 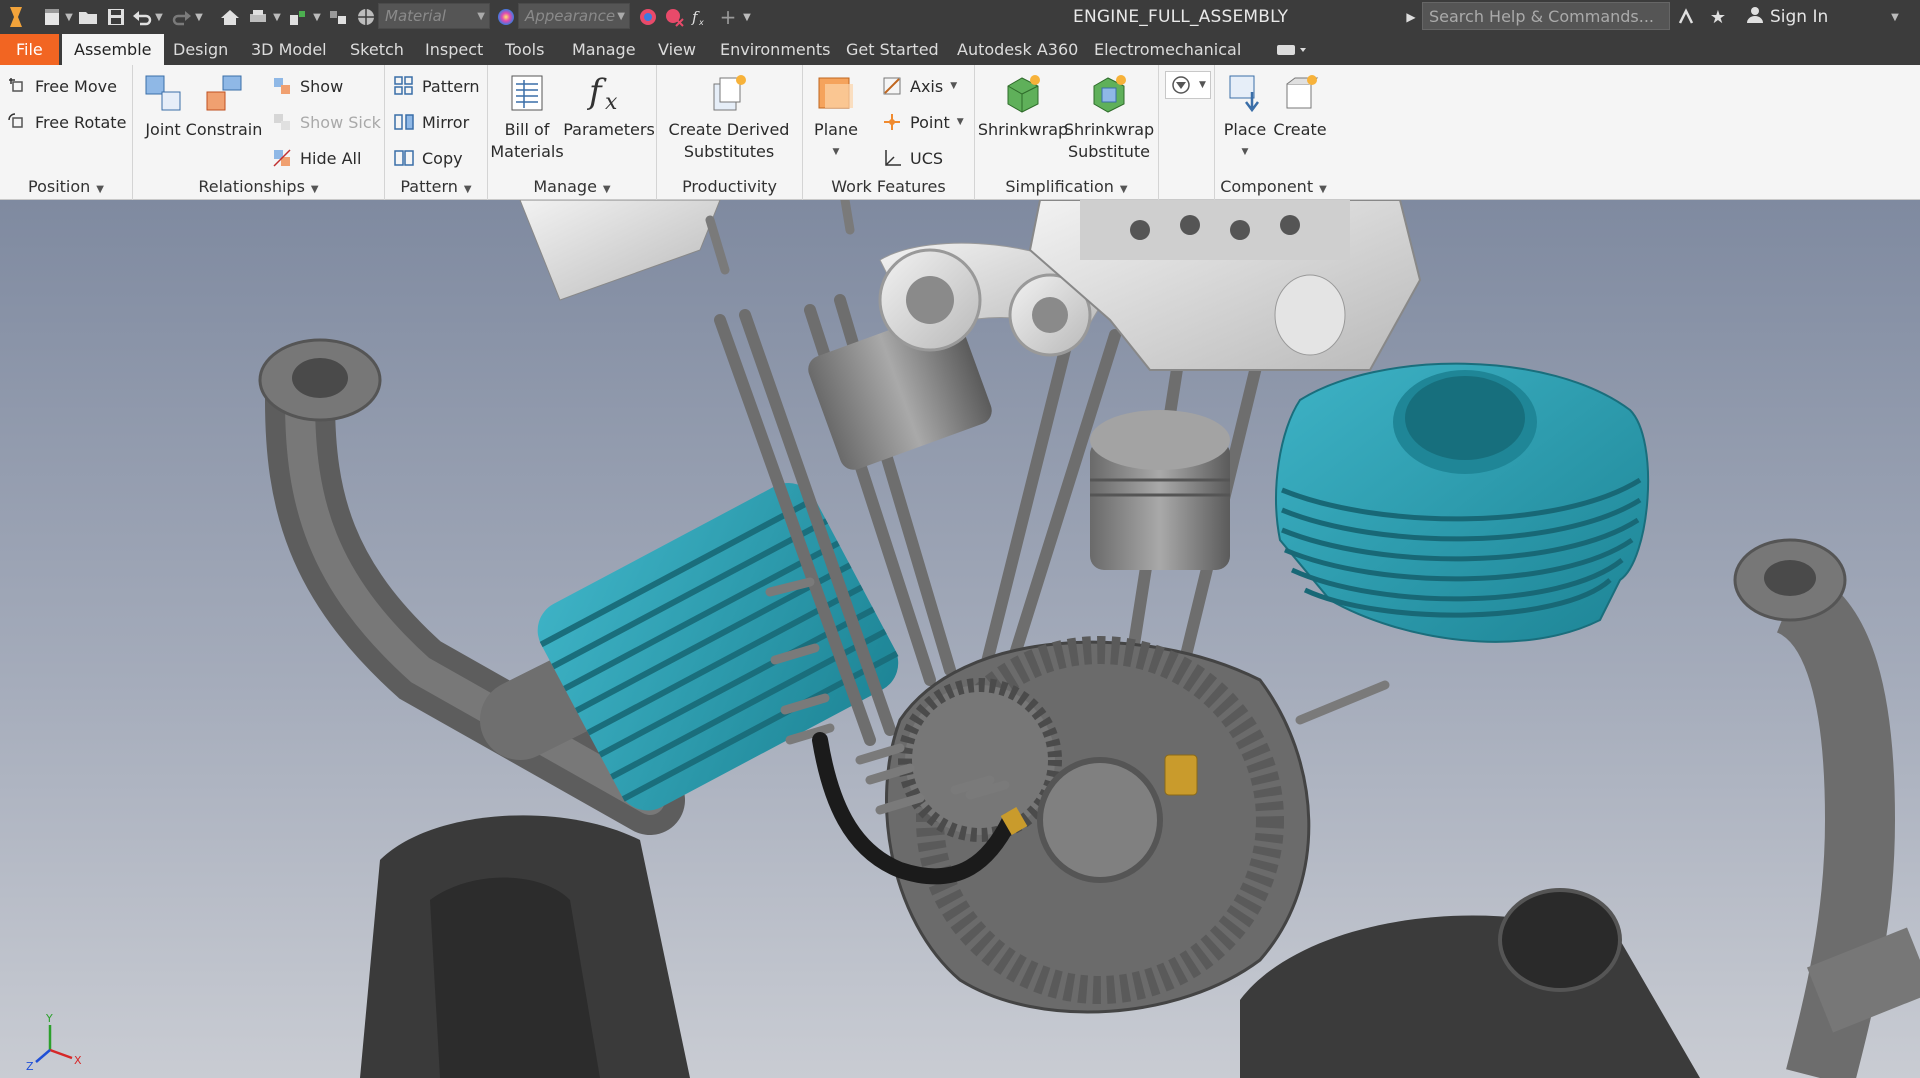 What do you see at coordinates (113, 49) in the screenshot?
I see `tab-assemble: Assemble` at bounding box center [113, 49].